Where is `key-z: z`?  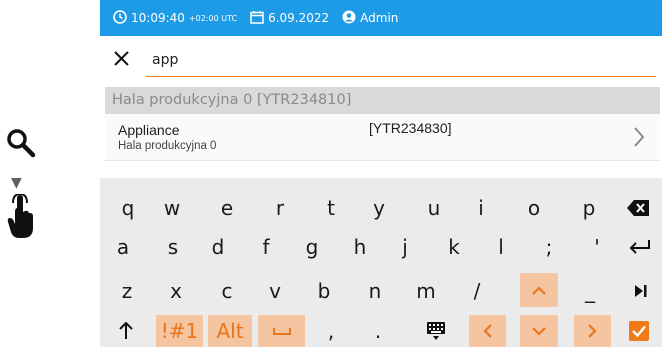
key-z: z is located at coordinates (127, 291).